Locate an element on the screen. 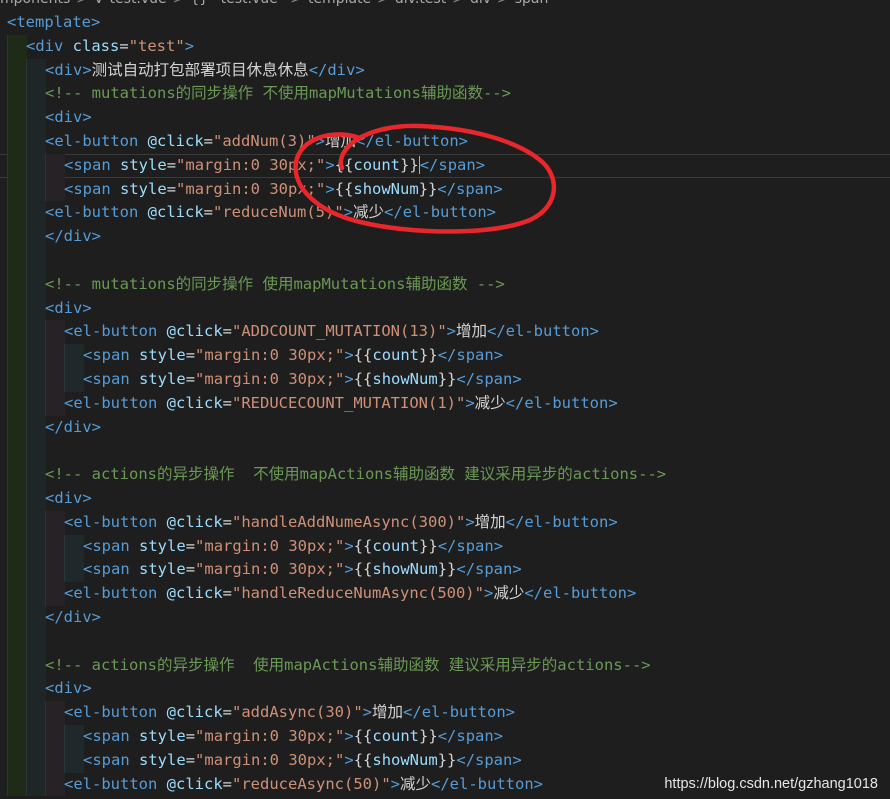 This screenshot has width=890, height=799. breadcrumb-item: span is located at coordinates (532, 3).